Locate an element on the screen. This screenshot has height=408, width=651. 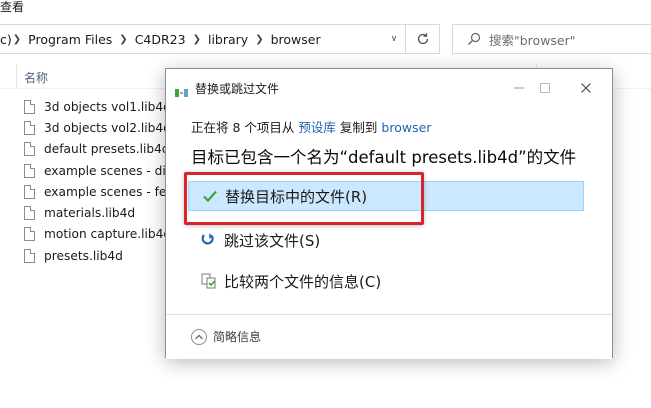
list-item: materials.lib4d is located at coordinates (99, 212).